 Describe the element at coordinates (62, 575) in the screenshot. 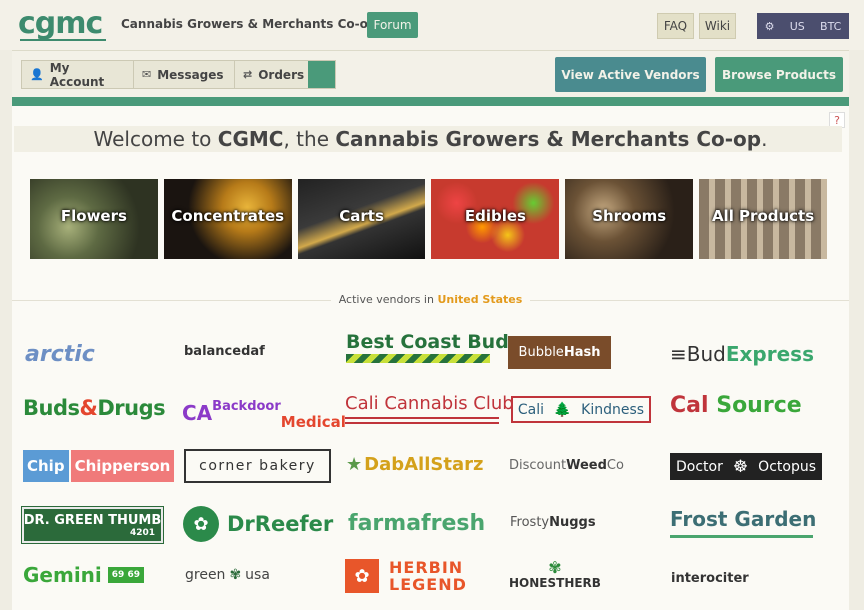

I see `vendor-name: Gemini` at that location.